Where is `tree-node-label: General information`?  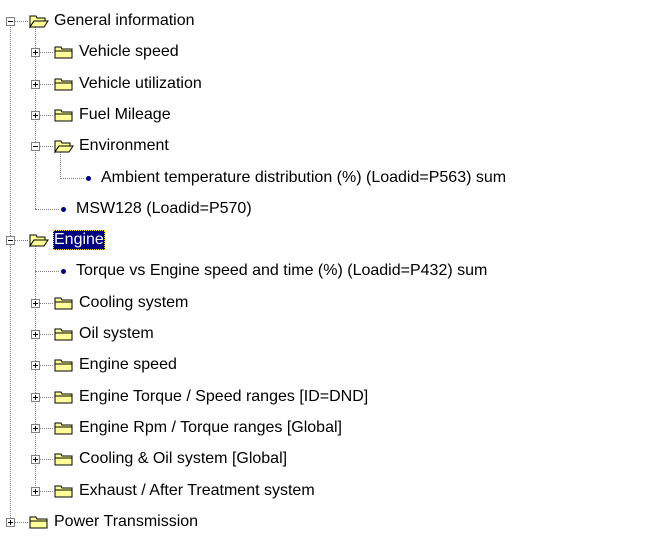 tree-node-label: General information is located at coordinates (124, 21).